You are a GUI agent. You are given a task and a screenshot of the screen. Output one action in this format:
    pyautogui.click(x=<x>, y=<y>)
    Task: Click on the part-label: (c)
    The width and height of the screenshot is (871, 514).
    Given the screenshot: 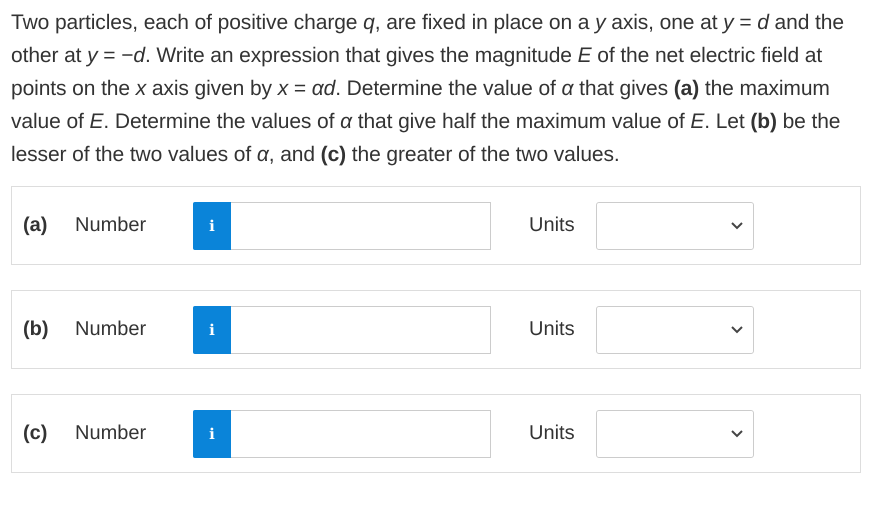 What is the action you would take?
    pyautogui.click(x=35, y=433)
    